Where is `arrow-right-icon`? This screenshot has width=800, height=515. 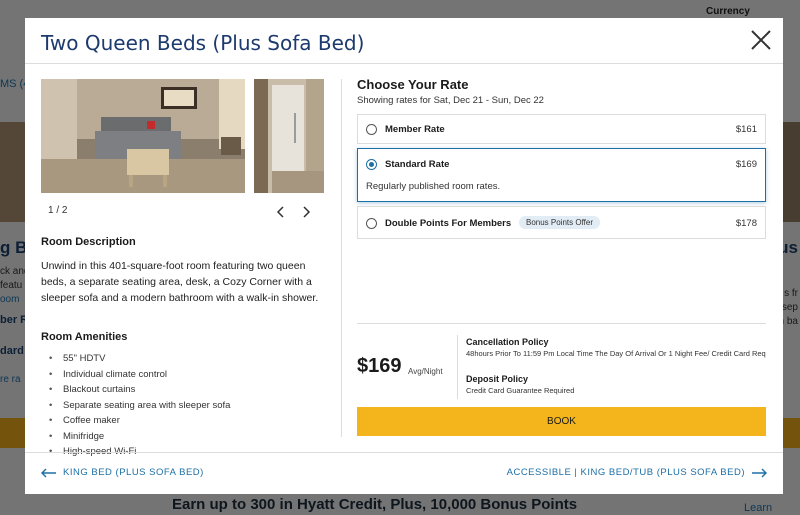 arrow-right-icon is located at coordinates (759, 473).